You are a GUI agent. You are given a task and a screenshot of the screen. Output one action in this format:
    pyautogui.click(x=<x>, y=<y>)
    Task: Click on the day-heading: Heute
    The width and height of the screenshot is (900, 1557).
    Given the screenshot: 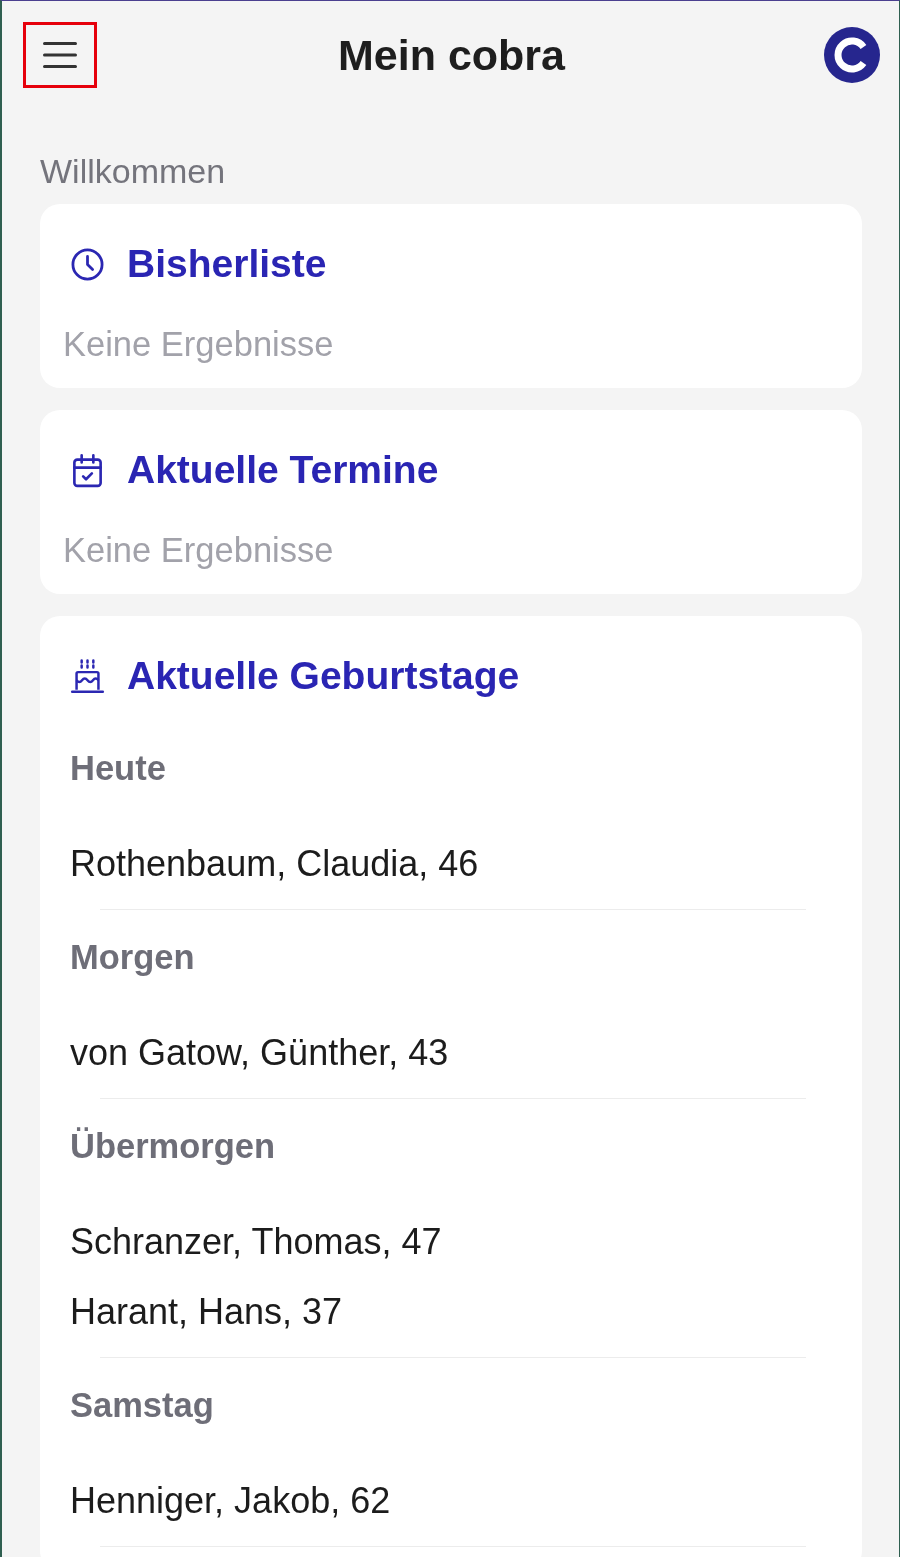 What is the action you would take?
    pyautogui.click(x=118, y=768)
    